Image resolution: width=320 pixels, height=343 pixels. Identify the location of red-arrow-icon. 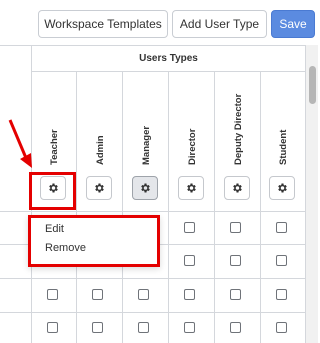
(20, 143).